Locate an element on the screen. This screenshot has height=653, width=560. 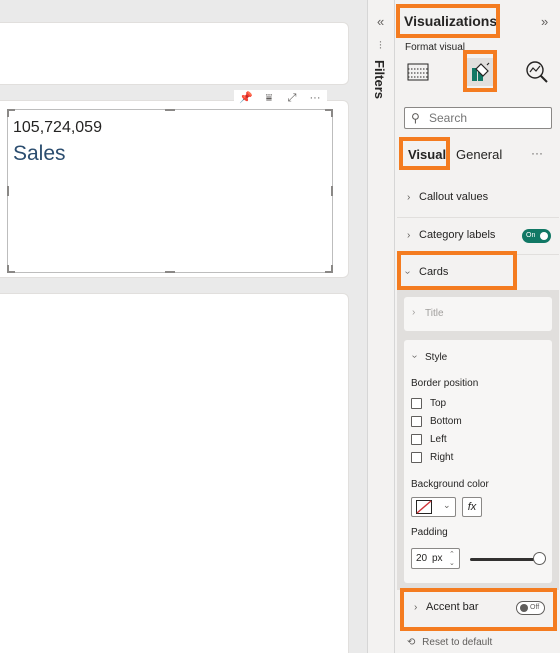
border-bottom-checkbox: Bottom is located at coordinates (436, 421).